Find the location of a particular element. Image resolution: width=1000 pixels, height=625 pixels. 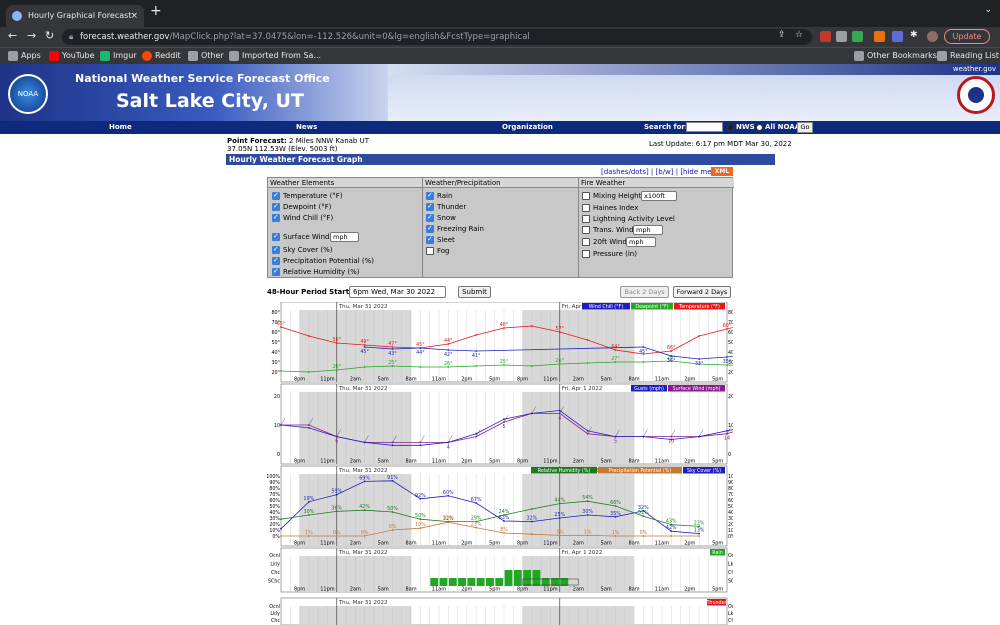

checkbox-sleet: Sleet is located at coordinates (440, 240).